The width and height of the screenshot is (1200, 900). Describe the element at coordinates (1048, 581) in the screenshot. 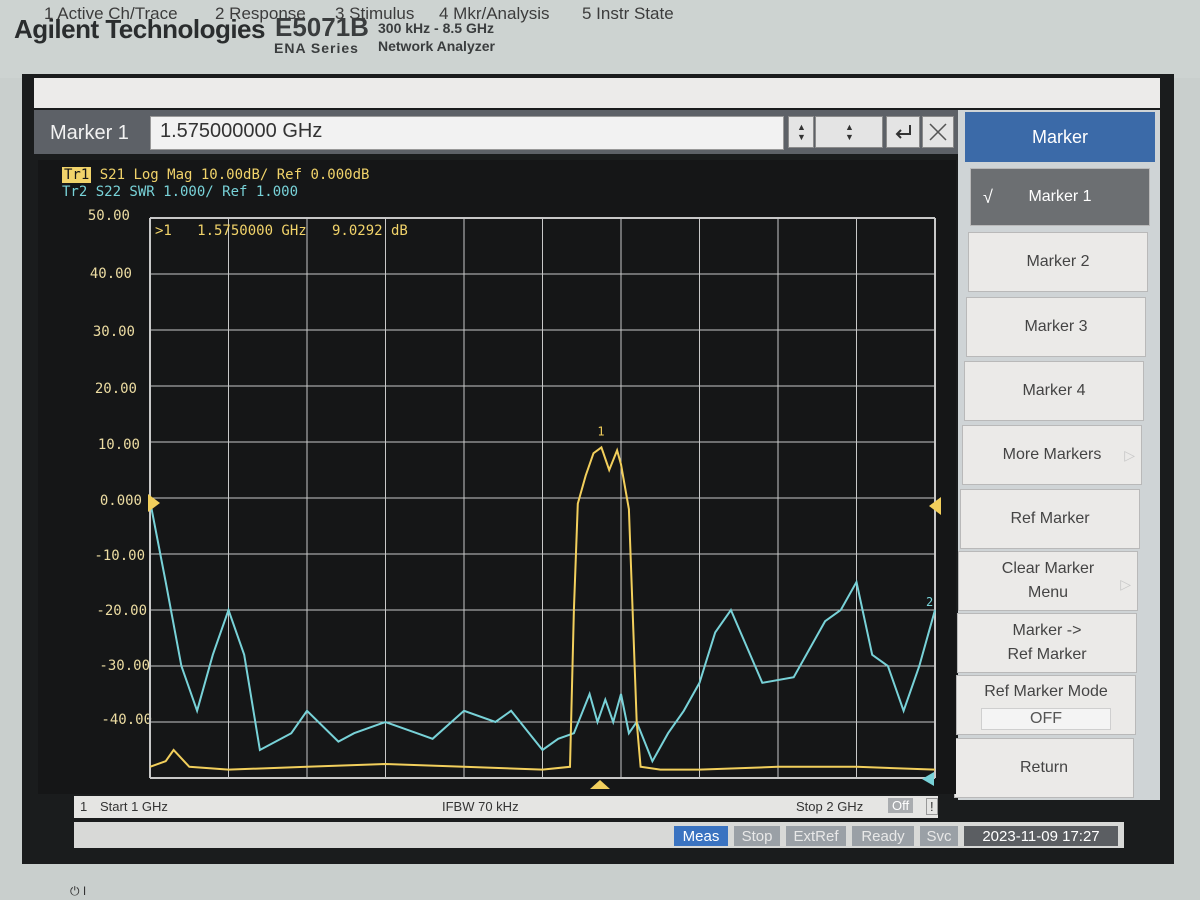

I see `softkey-clear-marker-menu: Clear Marker Menu ▷` at that location.